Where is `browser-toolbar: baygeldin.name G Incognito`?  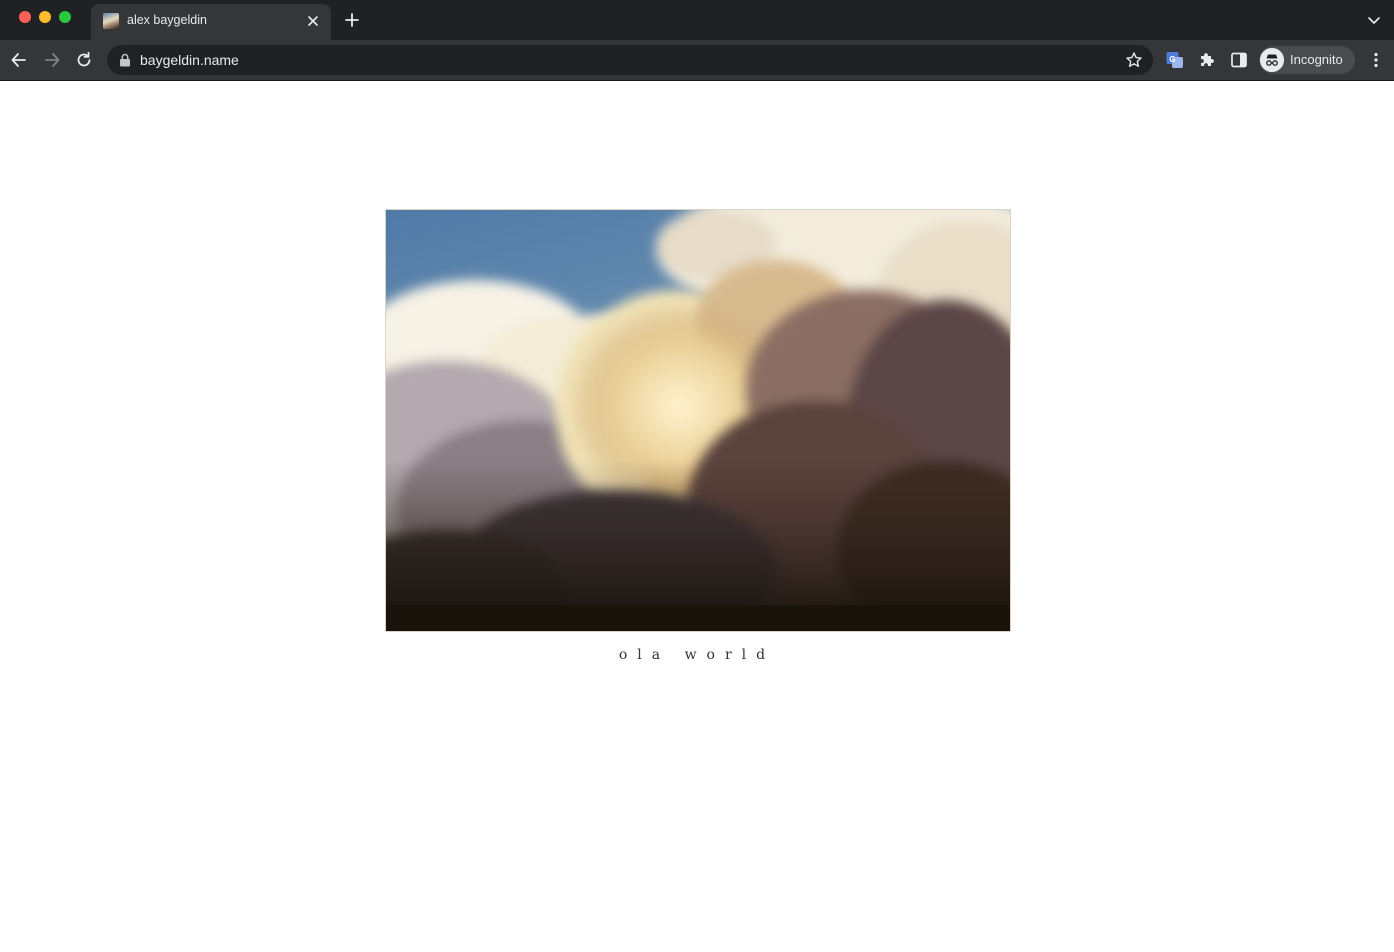 browser-toolbar: baygeldin.name G Incognito is located at coordinates (697, 60).